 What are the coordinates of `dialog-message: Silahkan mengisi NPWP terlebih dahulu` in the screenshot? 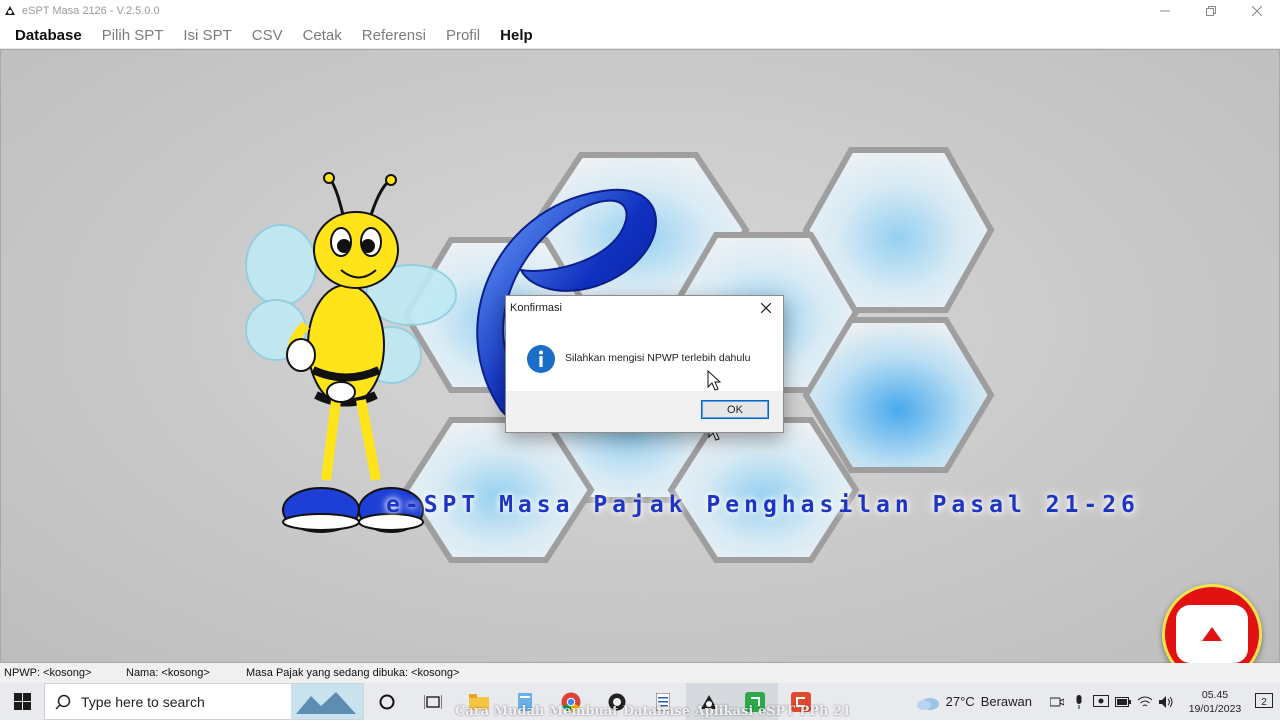 It's located at (658, 358).